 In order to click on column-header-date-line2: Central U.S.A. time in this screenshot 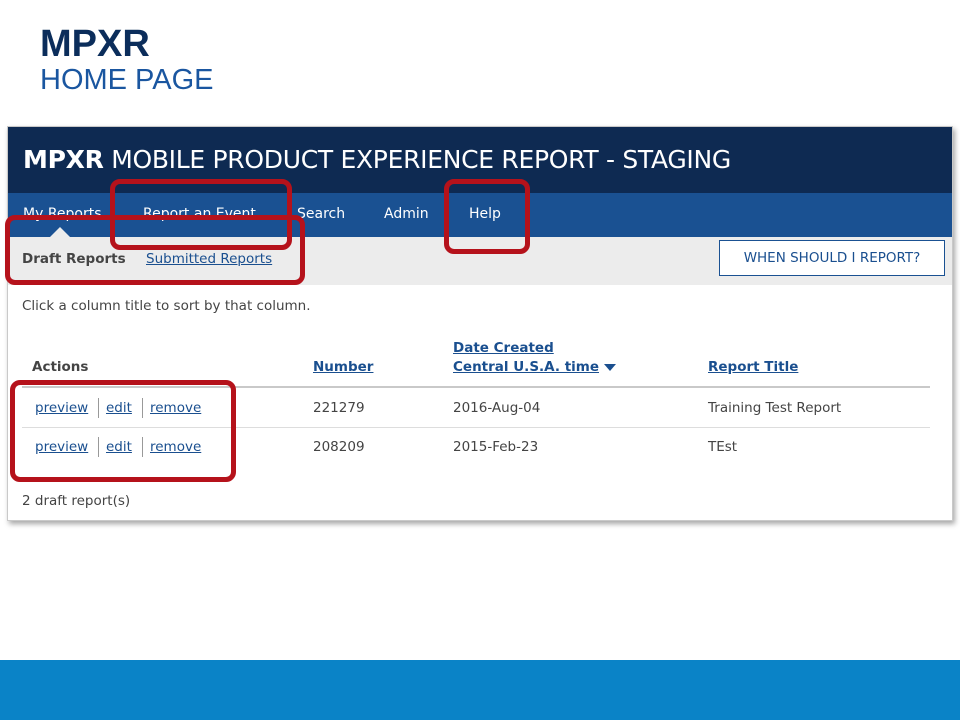, I will do `click(526, 367)`.